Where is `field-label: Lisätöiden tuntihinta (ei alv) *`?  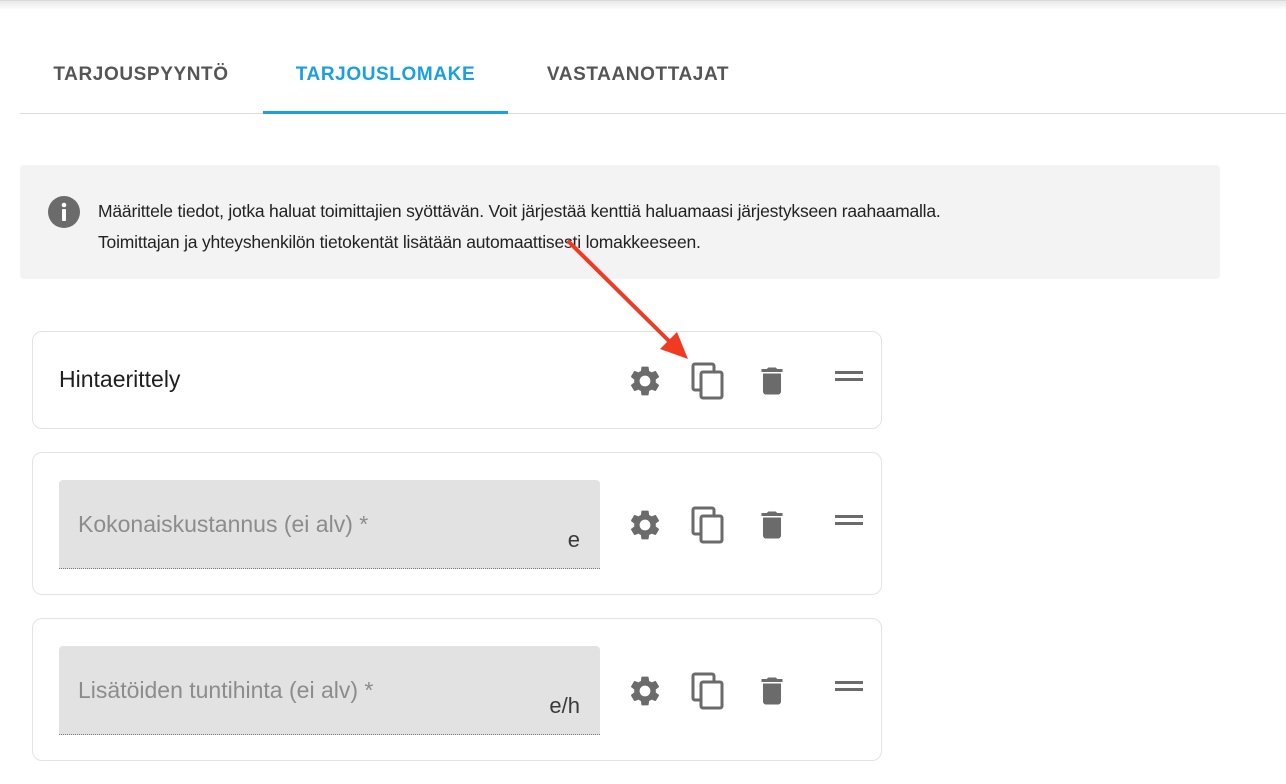 field-label: Lisätöiden tuntihinta (ei alv) * is located at coordinates (226, 690).